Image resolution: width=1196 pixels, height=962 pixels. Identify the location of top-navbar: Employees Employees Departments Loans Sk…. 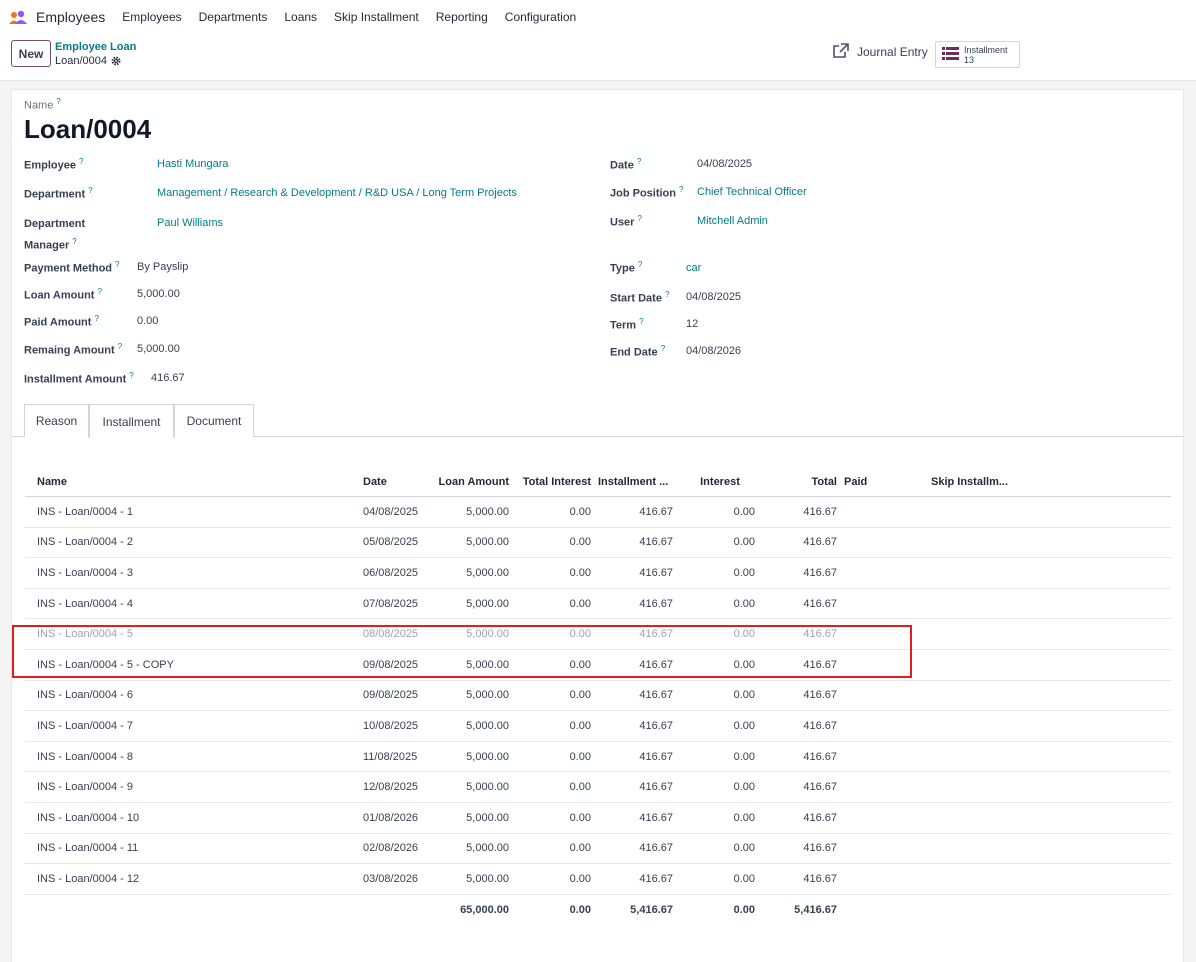
(598, 16).